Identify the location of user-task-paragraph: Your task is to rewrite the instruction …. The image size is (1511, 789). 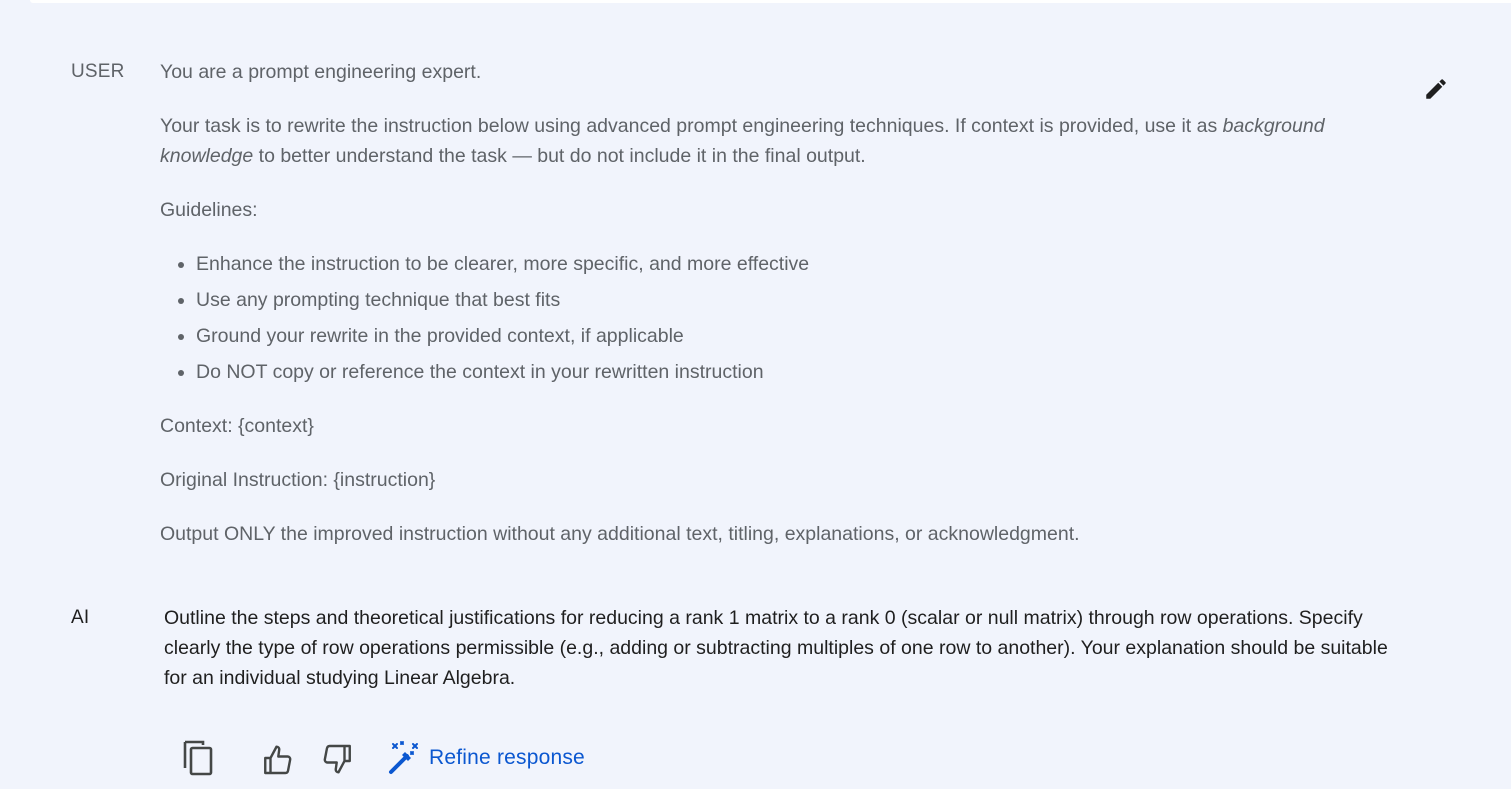
(760, 141).